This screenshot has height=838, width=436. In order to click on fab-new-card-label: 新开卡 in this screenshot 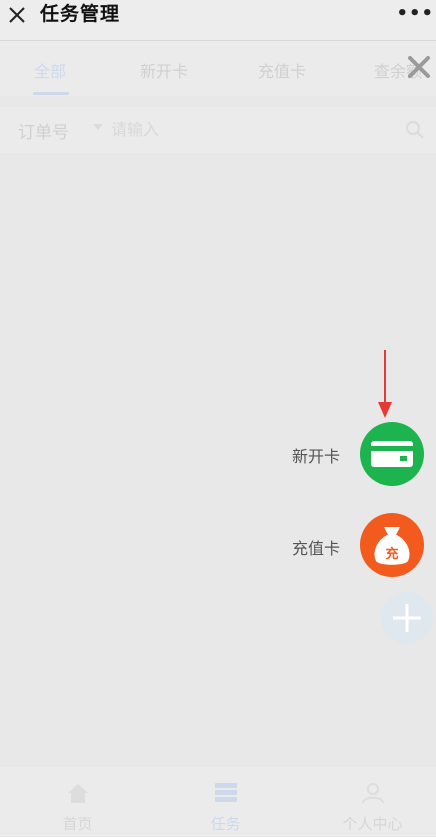, I will do `click(316, 455)`.